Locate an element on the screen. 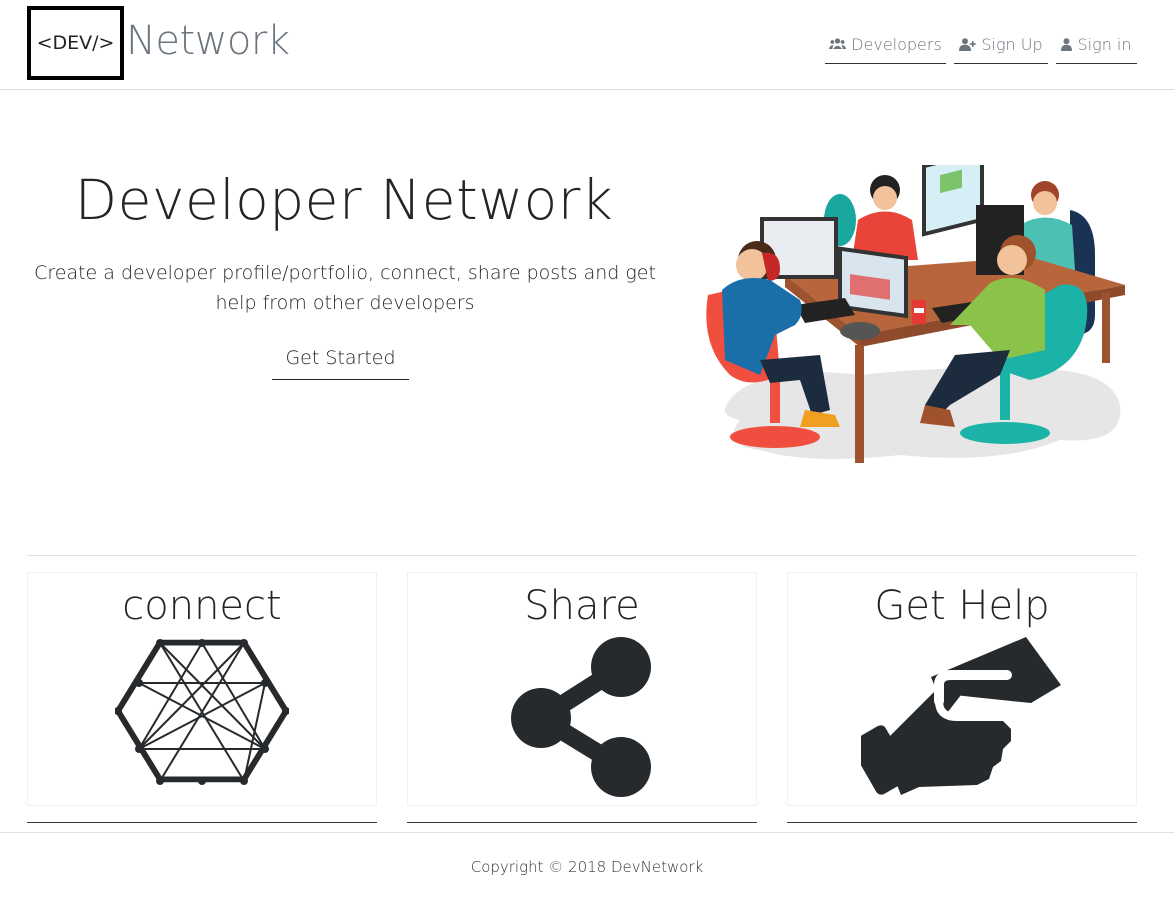 The height and width of the screenshot is (903, 1174). nav-signup-link: Sign Up is located at coordinates (1001, 44).